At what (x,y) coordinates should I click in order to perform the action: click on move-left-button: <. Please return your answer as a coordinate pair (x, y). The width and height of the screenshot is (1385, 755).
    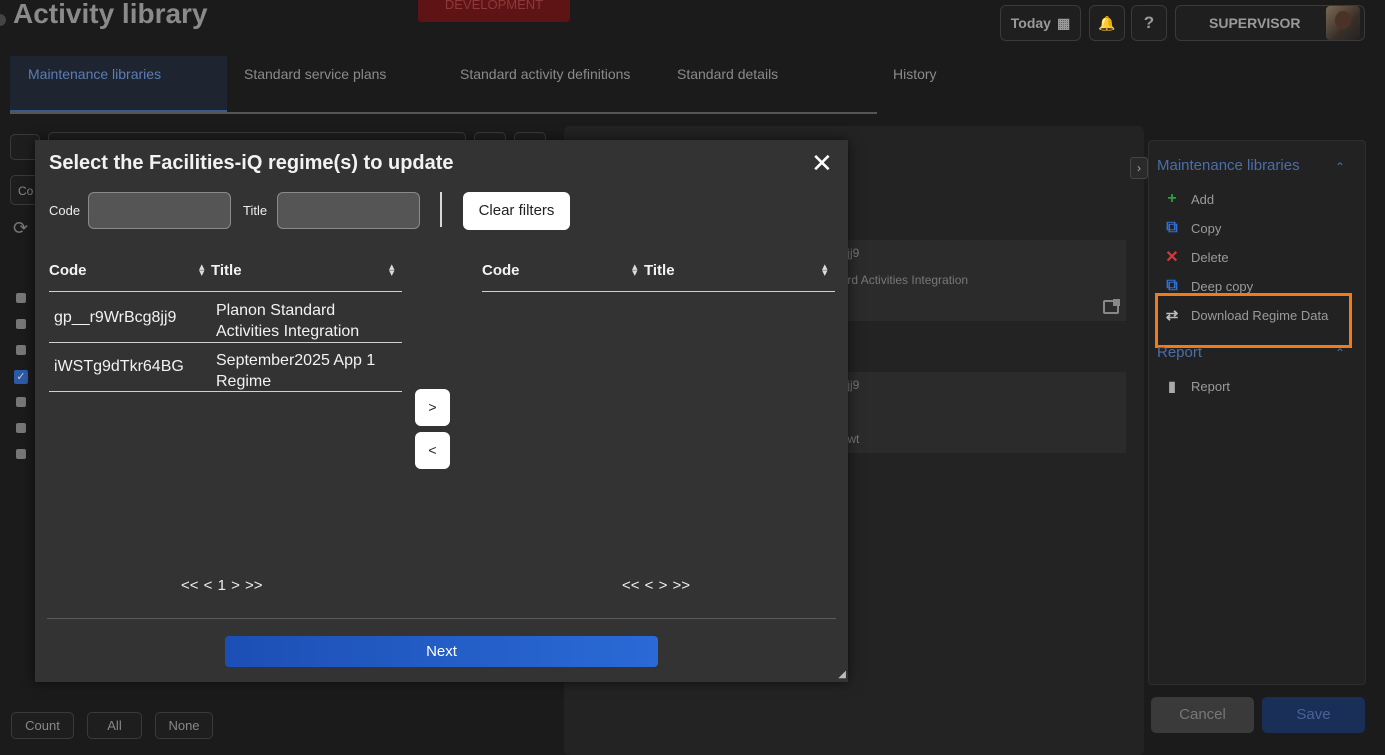
    Looking at the image, I should click on (432, 450).